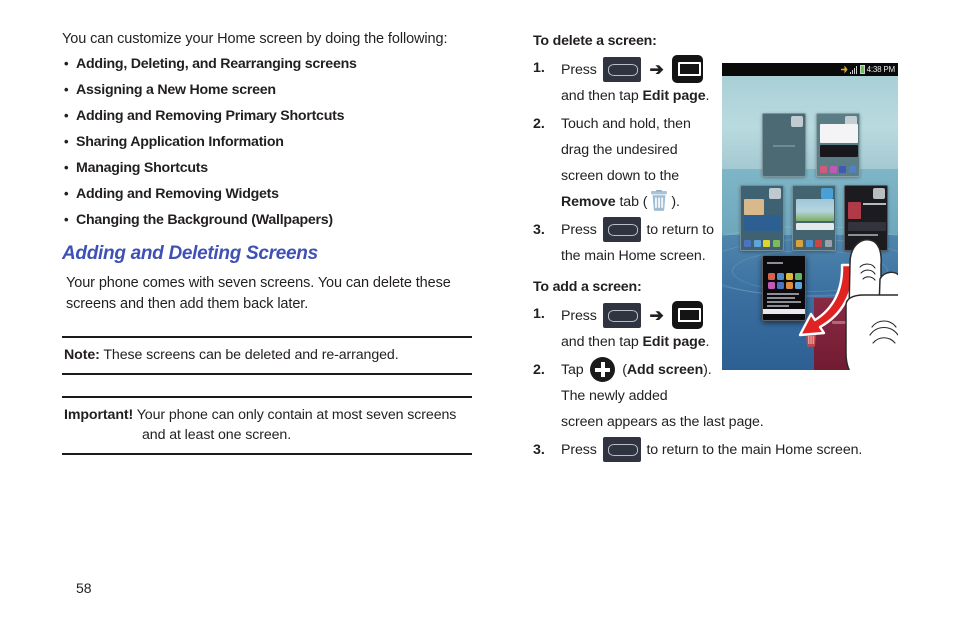 The image size is (954, 636). I want to click on step-number: 1., so click(539, 314).